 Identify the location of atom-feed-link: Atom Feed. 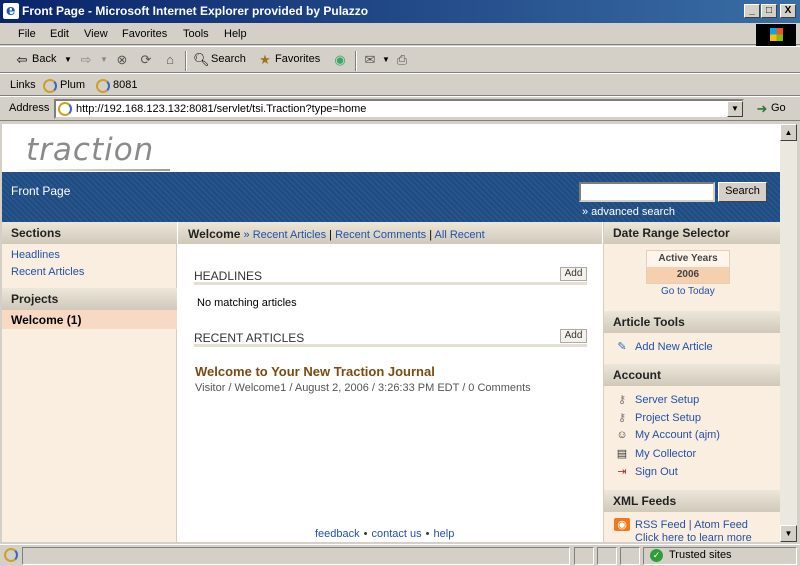
(721, 525).